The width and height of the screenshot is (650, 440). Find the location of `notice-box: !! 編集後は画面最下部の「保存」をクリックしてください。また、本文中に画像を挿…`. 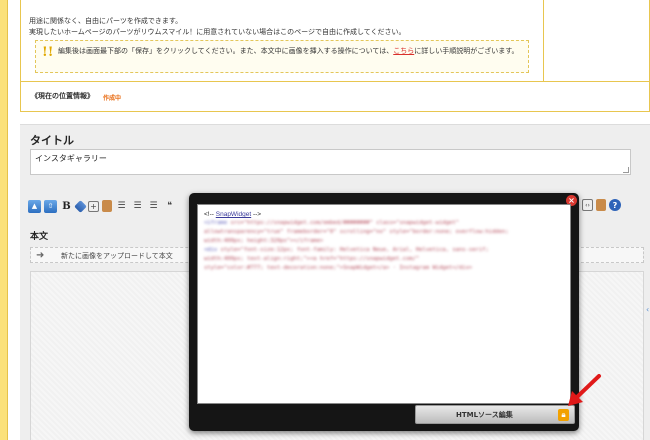

notice-box: !! 編集後は画面最下部の「保存」をクリックしてください。また、本文中に画像を挿… is located at coordinates (282, 56).